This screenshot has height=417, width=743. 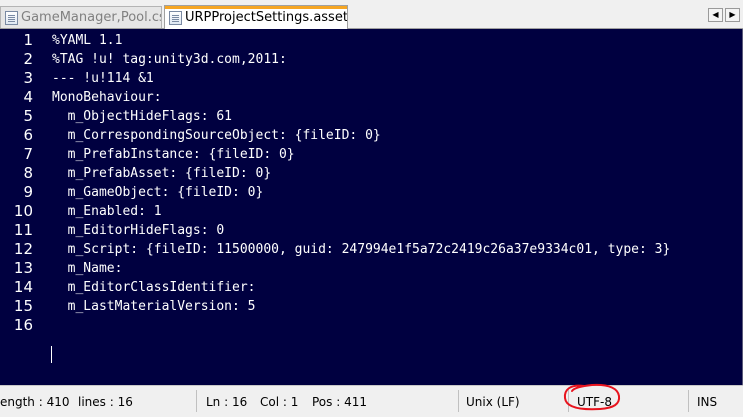 I want to click on tab-scroll-left-button: ◀, so click(x=715, y=15).